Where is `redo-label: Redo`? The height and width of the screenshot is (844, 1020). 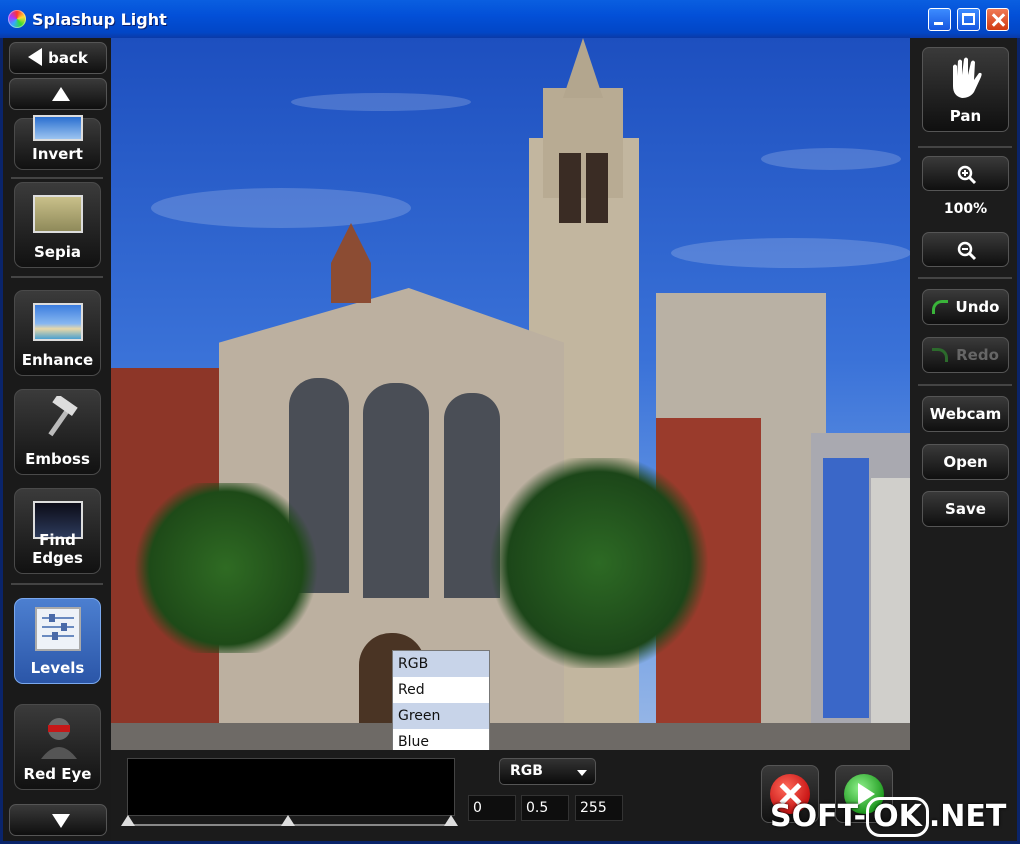 redo-label: Redo is located at coordinates (977, 355).